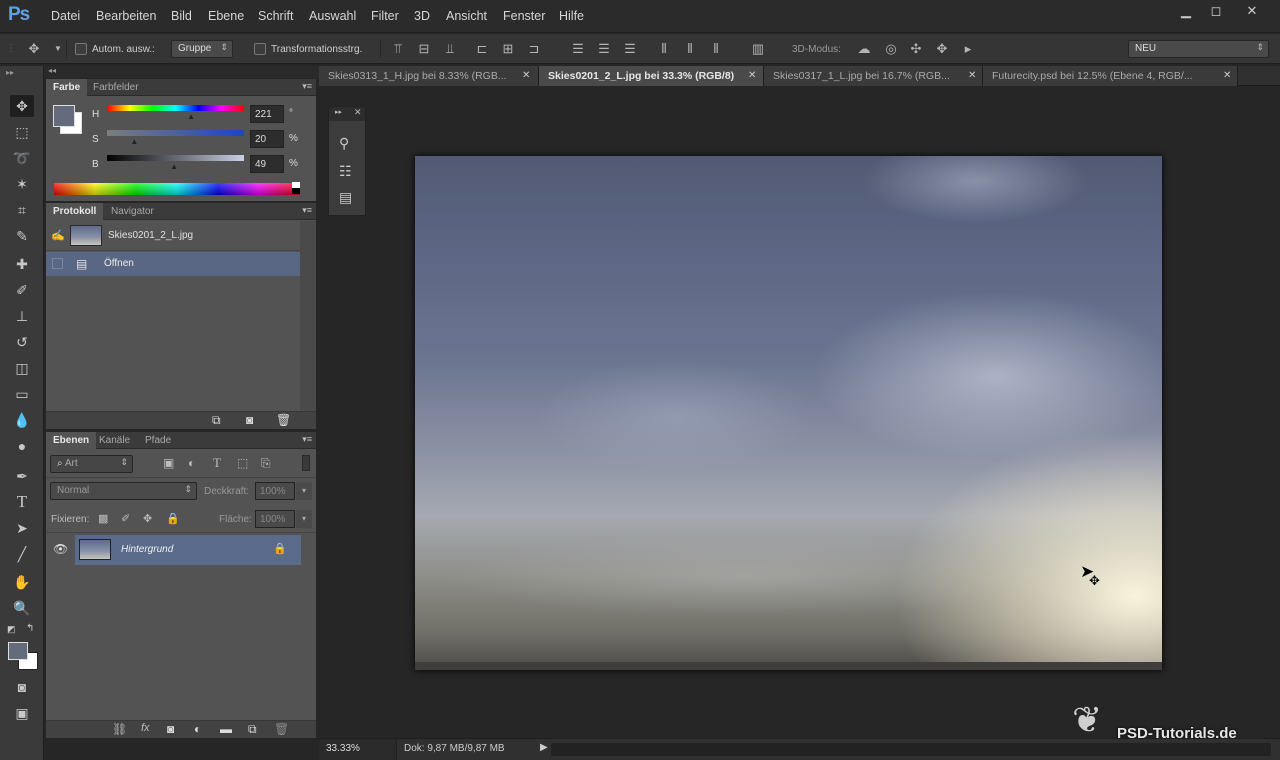  What do you see at coordinates (22, 687) in the screenshot?
I see `quick-mask-icon: ◙` at bounding box center [22, 687].